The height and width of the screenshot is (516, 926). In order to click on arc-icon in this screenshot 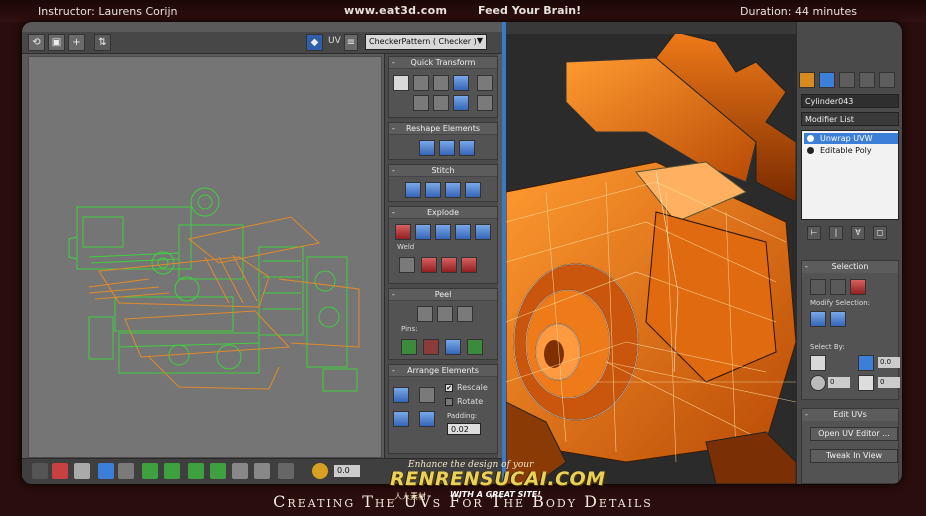, I will do `click(467, 148)`.